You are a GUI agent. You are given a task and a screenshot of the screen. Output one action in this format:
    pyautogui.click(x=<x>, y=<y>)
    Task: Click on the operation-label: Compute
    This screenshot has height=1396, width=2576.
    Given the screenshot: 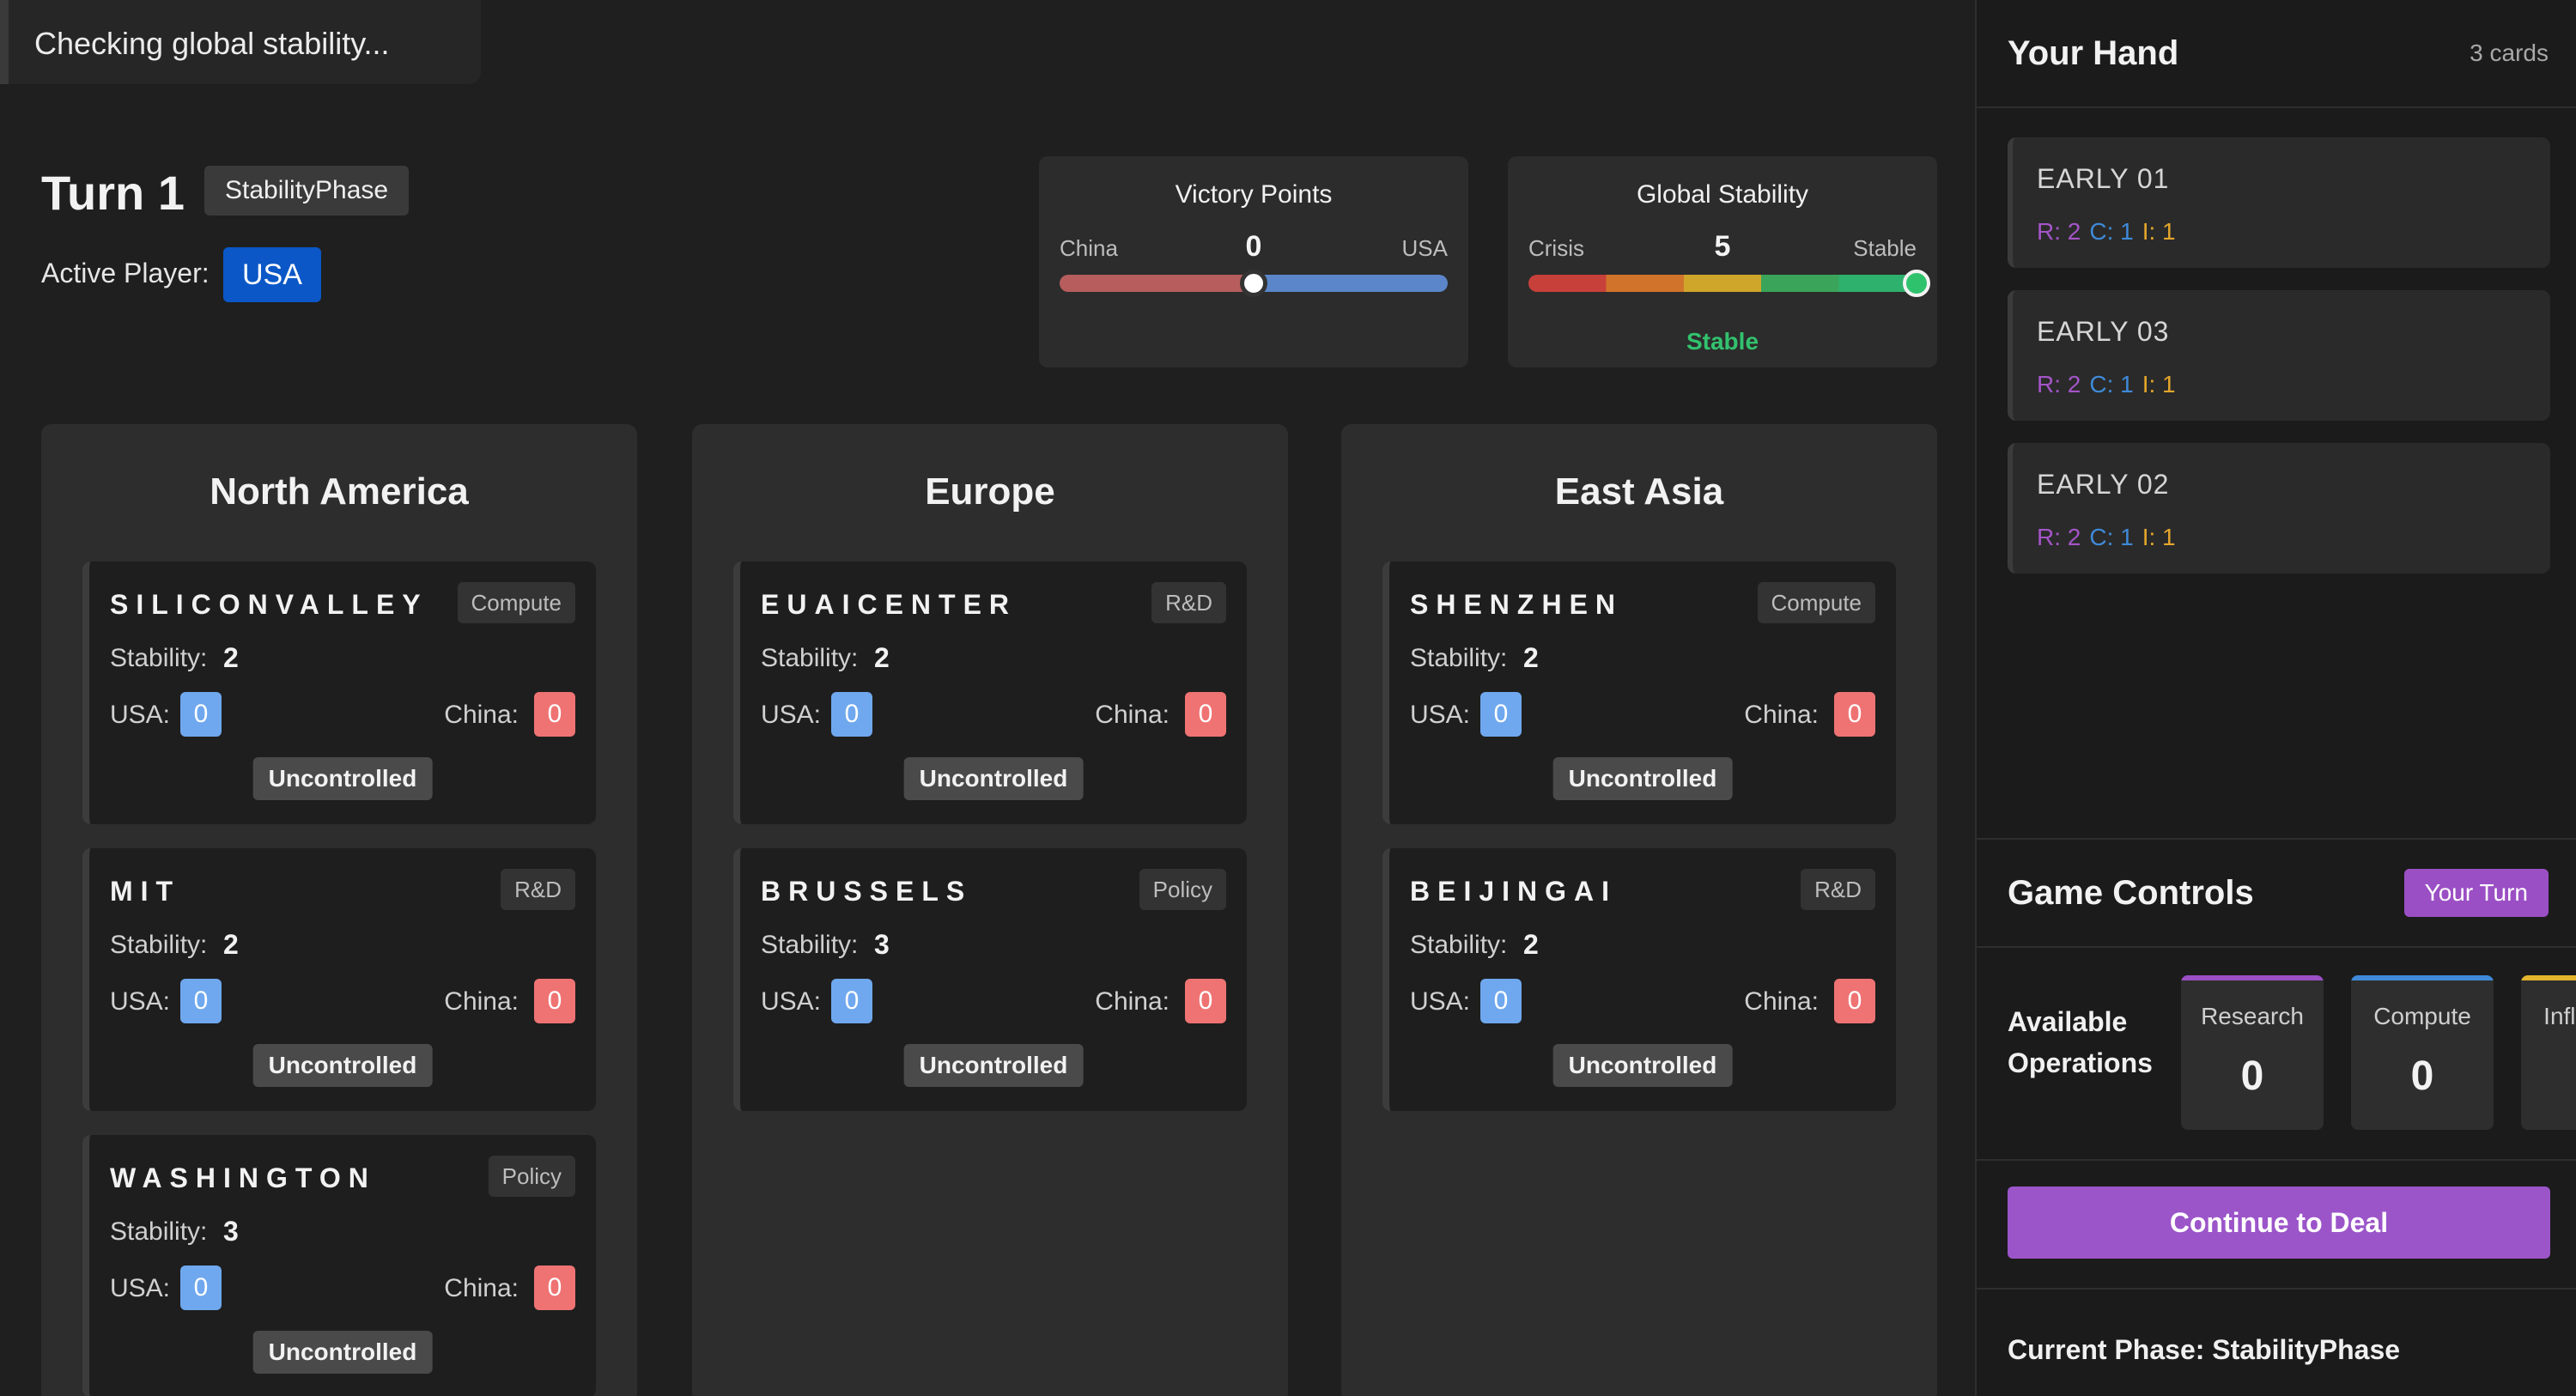 What is the action you would take?
    pyautogui.click(x=2422, y=1016)
    